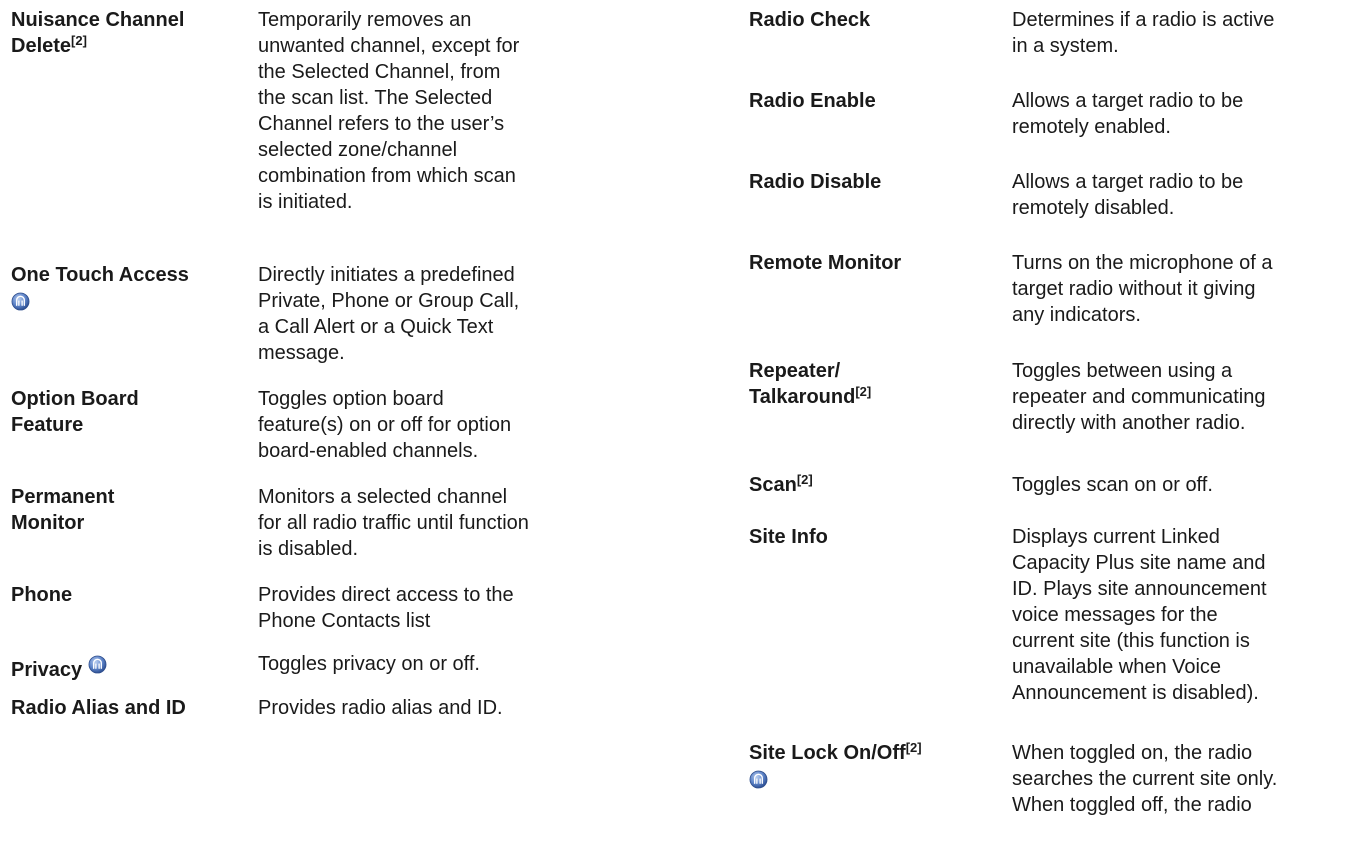 Image resolution: width=1363 pixels, height=847 pixels. I want to click on description-line: When toggled off, the radio, so click(1132, 805).